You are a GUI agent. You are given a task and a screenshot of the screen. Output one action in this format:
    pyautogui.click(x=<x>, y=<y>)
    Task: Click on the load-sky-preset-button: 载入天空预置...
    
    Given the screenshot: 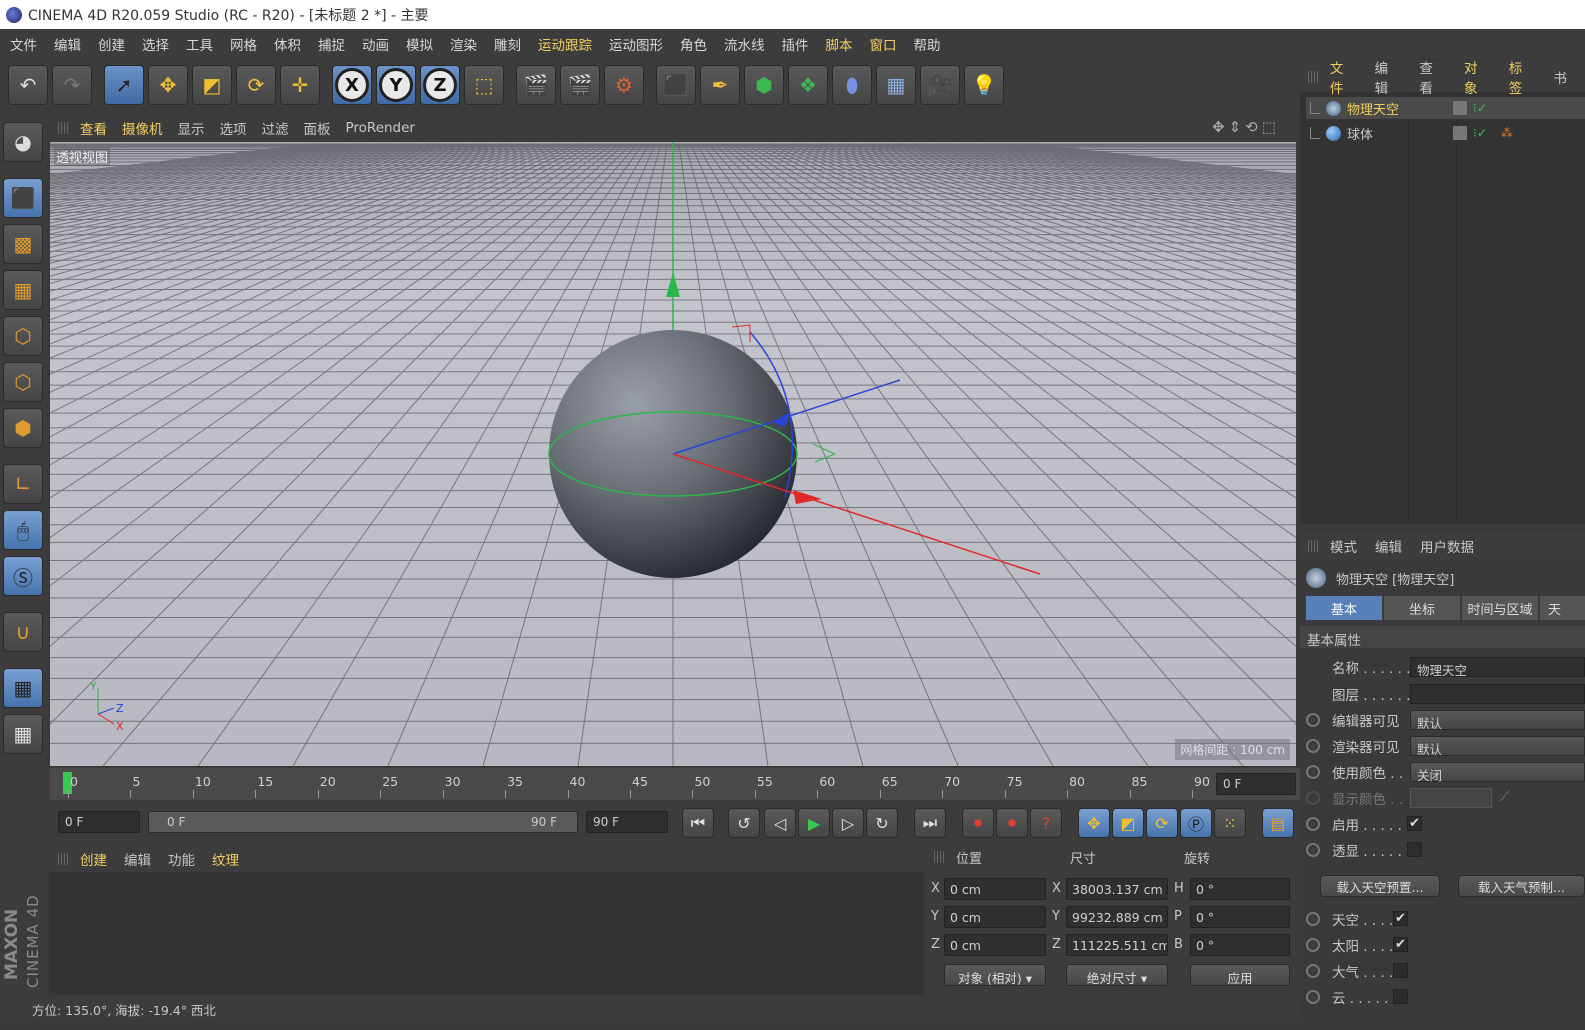 What is the action you would take?
    pyautogui.click(x=1380, y=886)
    